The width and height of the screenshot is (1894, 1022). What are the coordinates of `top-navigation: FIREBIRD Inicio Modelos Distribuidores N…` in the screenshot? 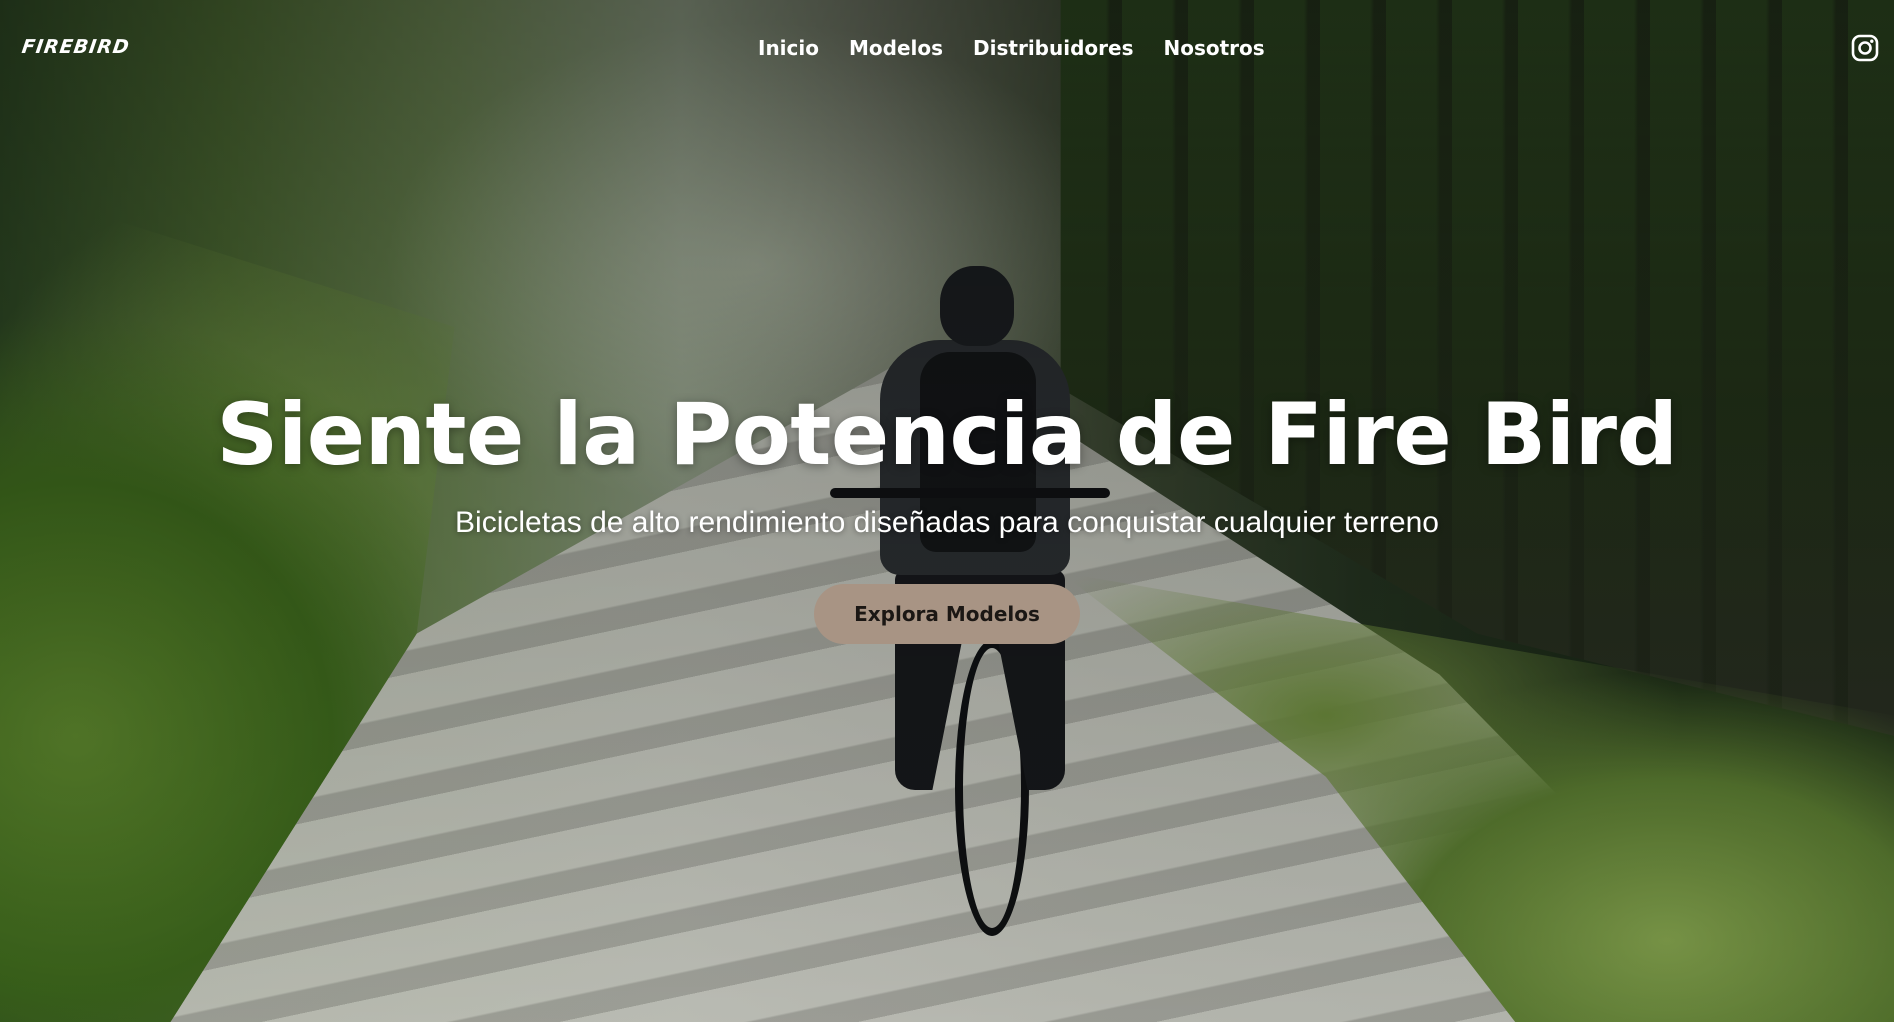 It's located at (947, 48).